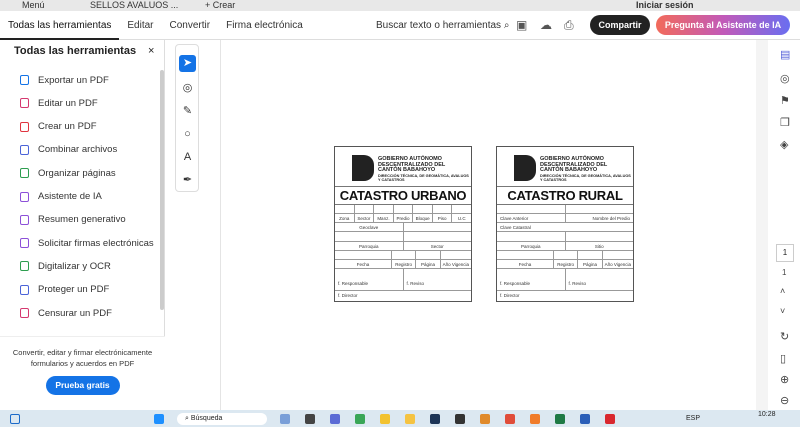  I want to click on sidebar-item: Resumen generativo, so click(73, 220).